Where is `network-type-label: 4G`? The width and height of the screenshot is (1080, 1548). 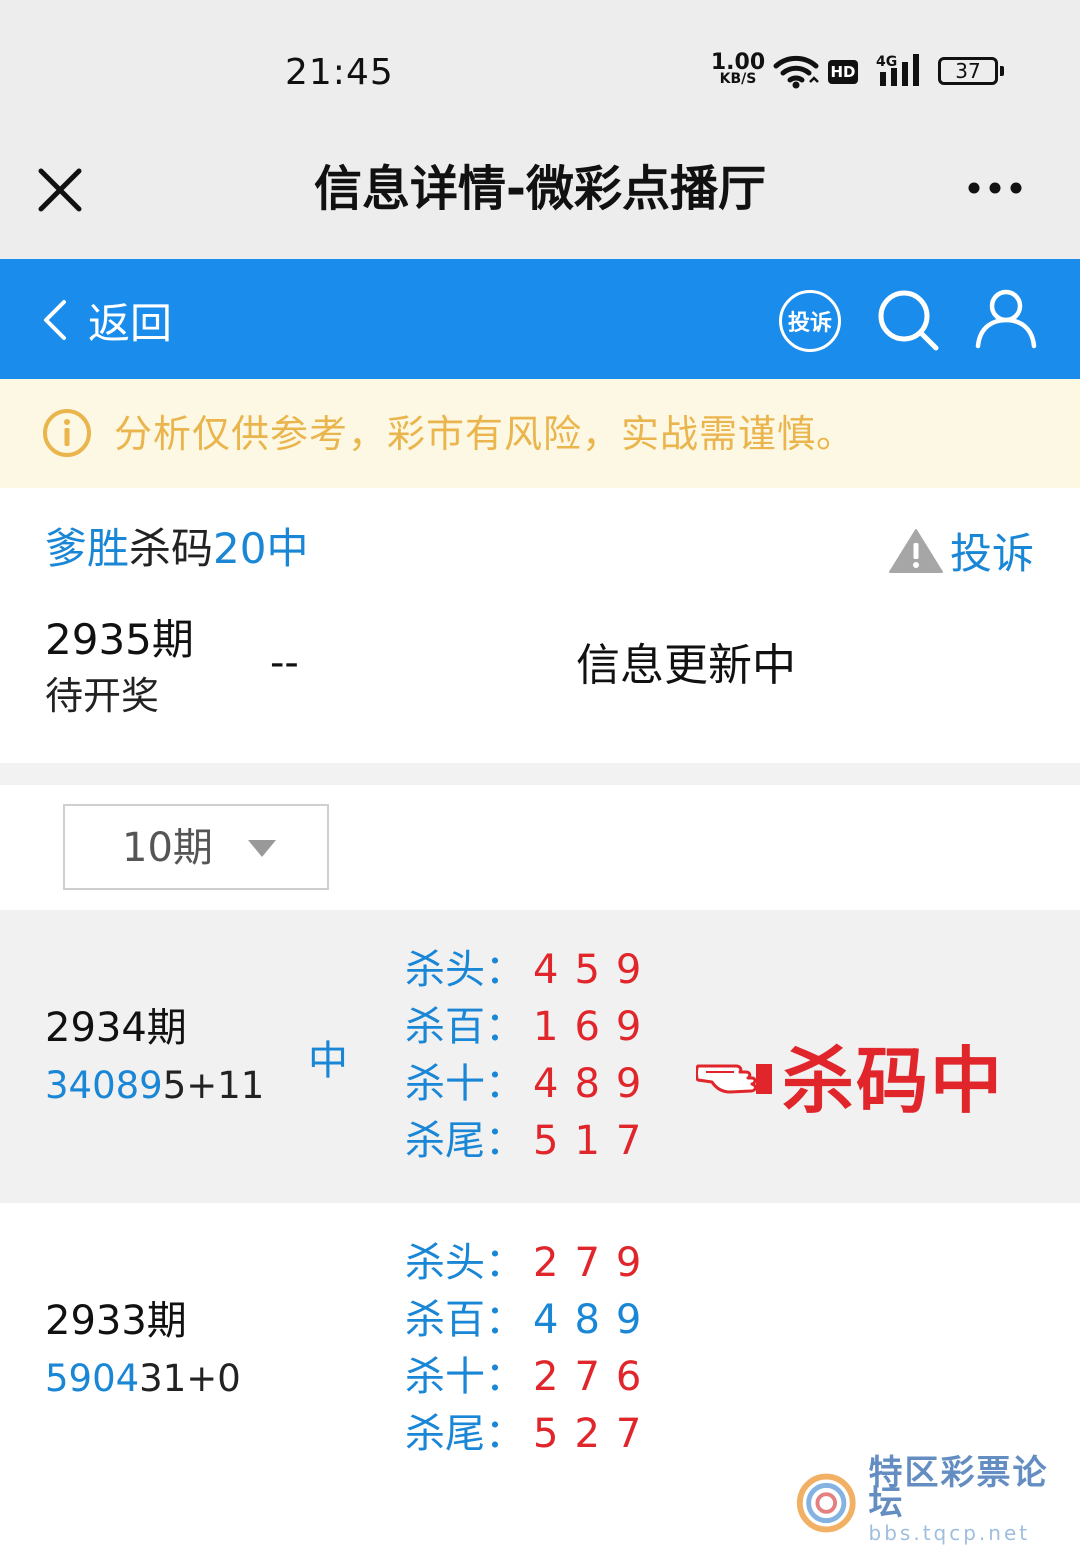
network-type-label: 4G is located at coordinates (886, 62).